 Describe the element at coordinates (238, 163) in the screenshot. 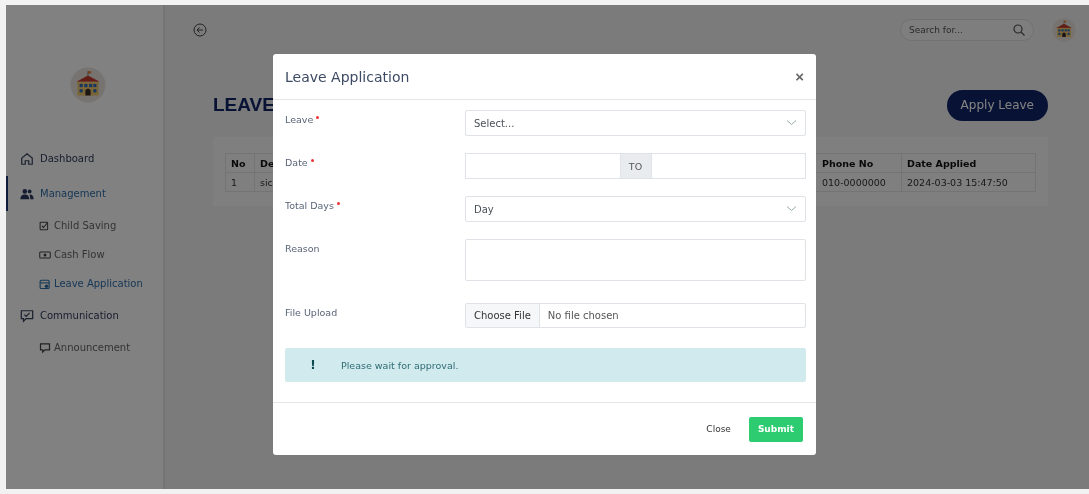

I see `column-header: No` at that location.